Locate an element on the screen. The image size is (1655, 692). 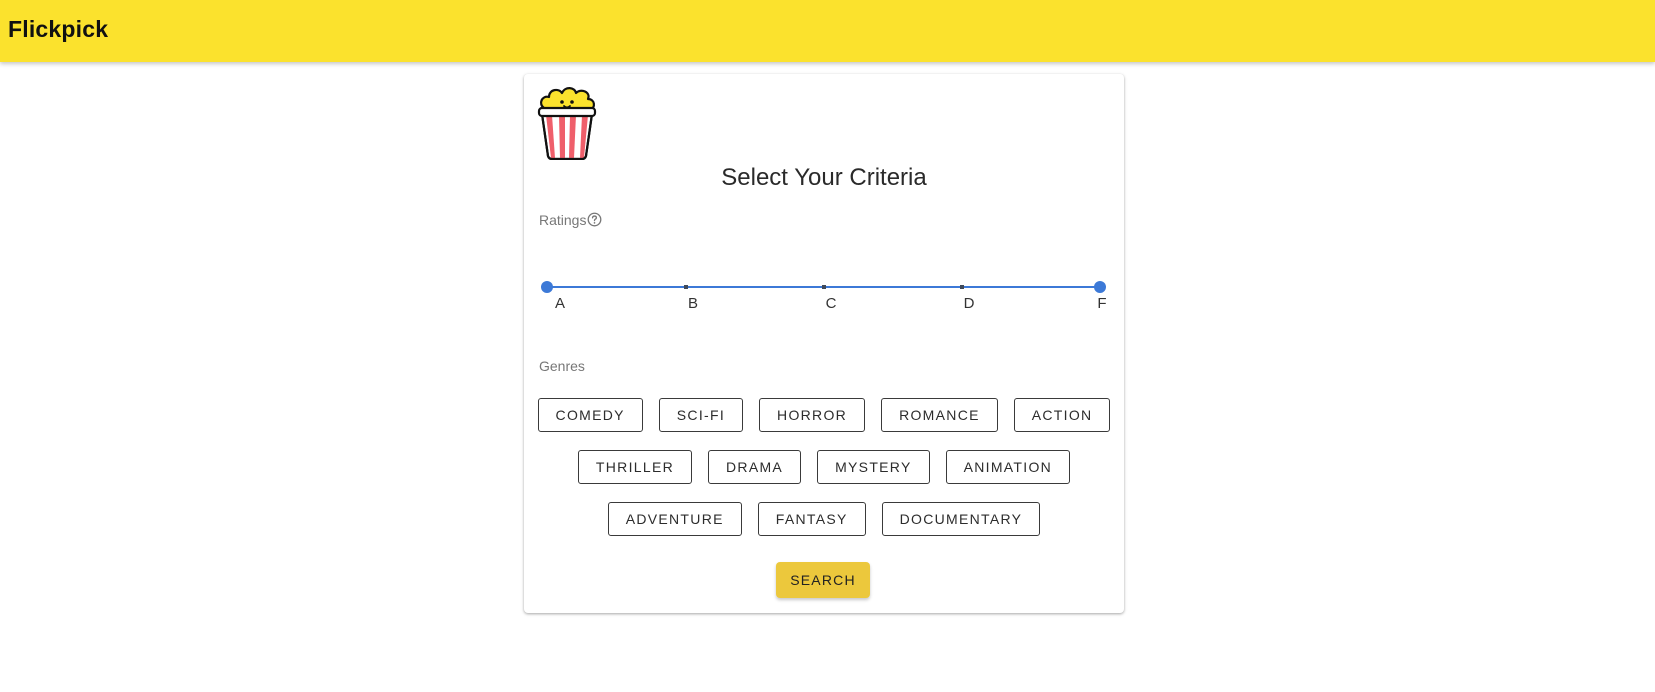
genre-row: COMEDY SCI-FI HORROR ROMANCE ACTION is located at coordinates (824, 415).